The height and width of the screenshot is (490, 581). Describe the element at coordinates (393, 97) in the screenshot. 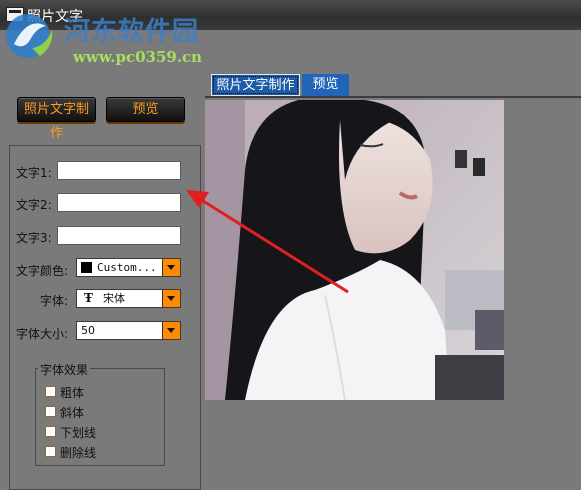

I see `tab-divider` at that location.